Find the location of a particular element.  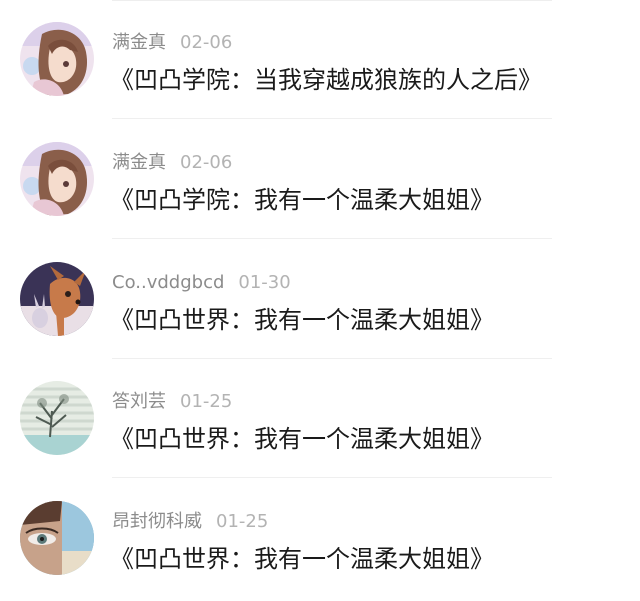

story-title: 《凹凸学院：我有一个温柔大姐姐》 is located at coordinates (302, 200).